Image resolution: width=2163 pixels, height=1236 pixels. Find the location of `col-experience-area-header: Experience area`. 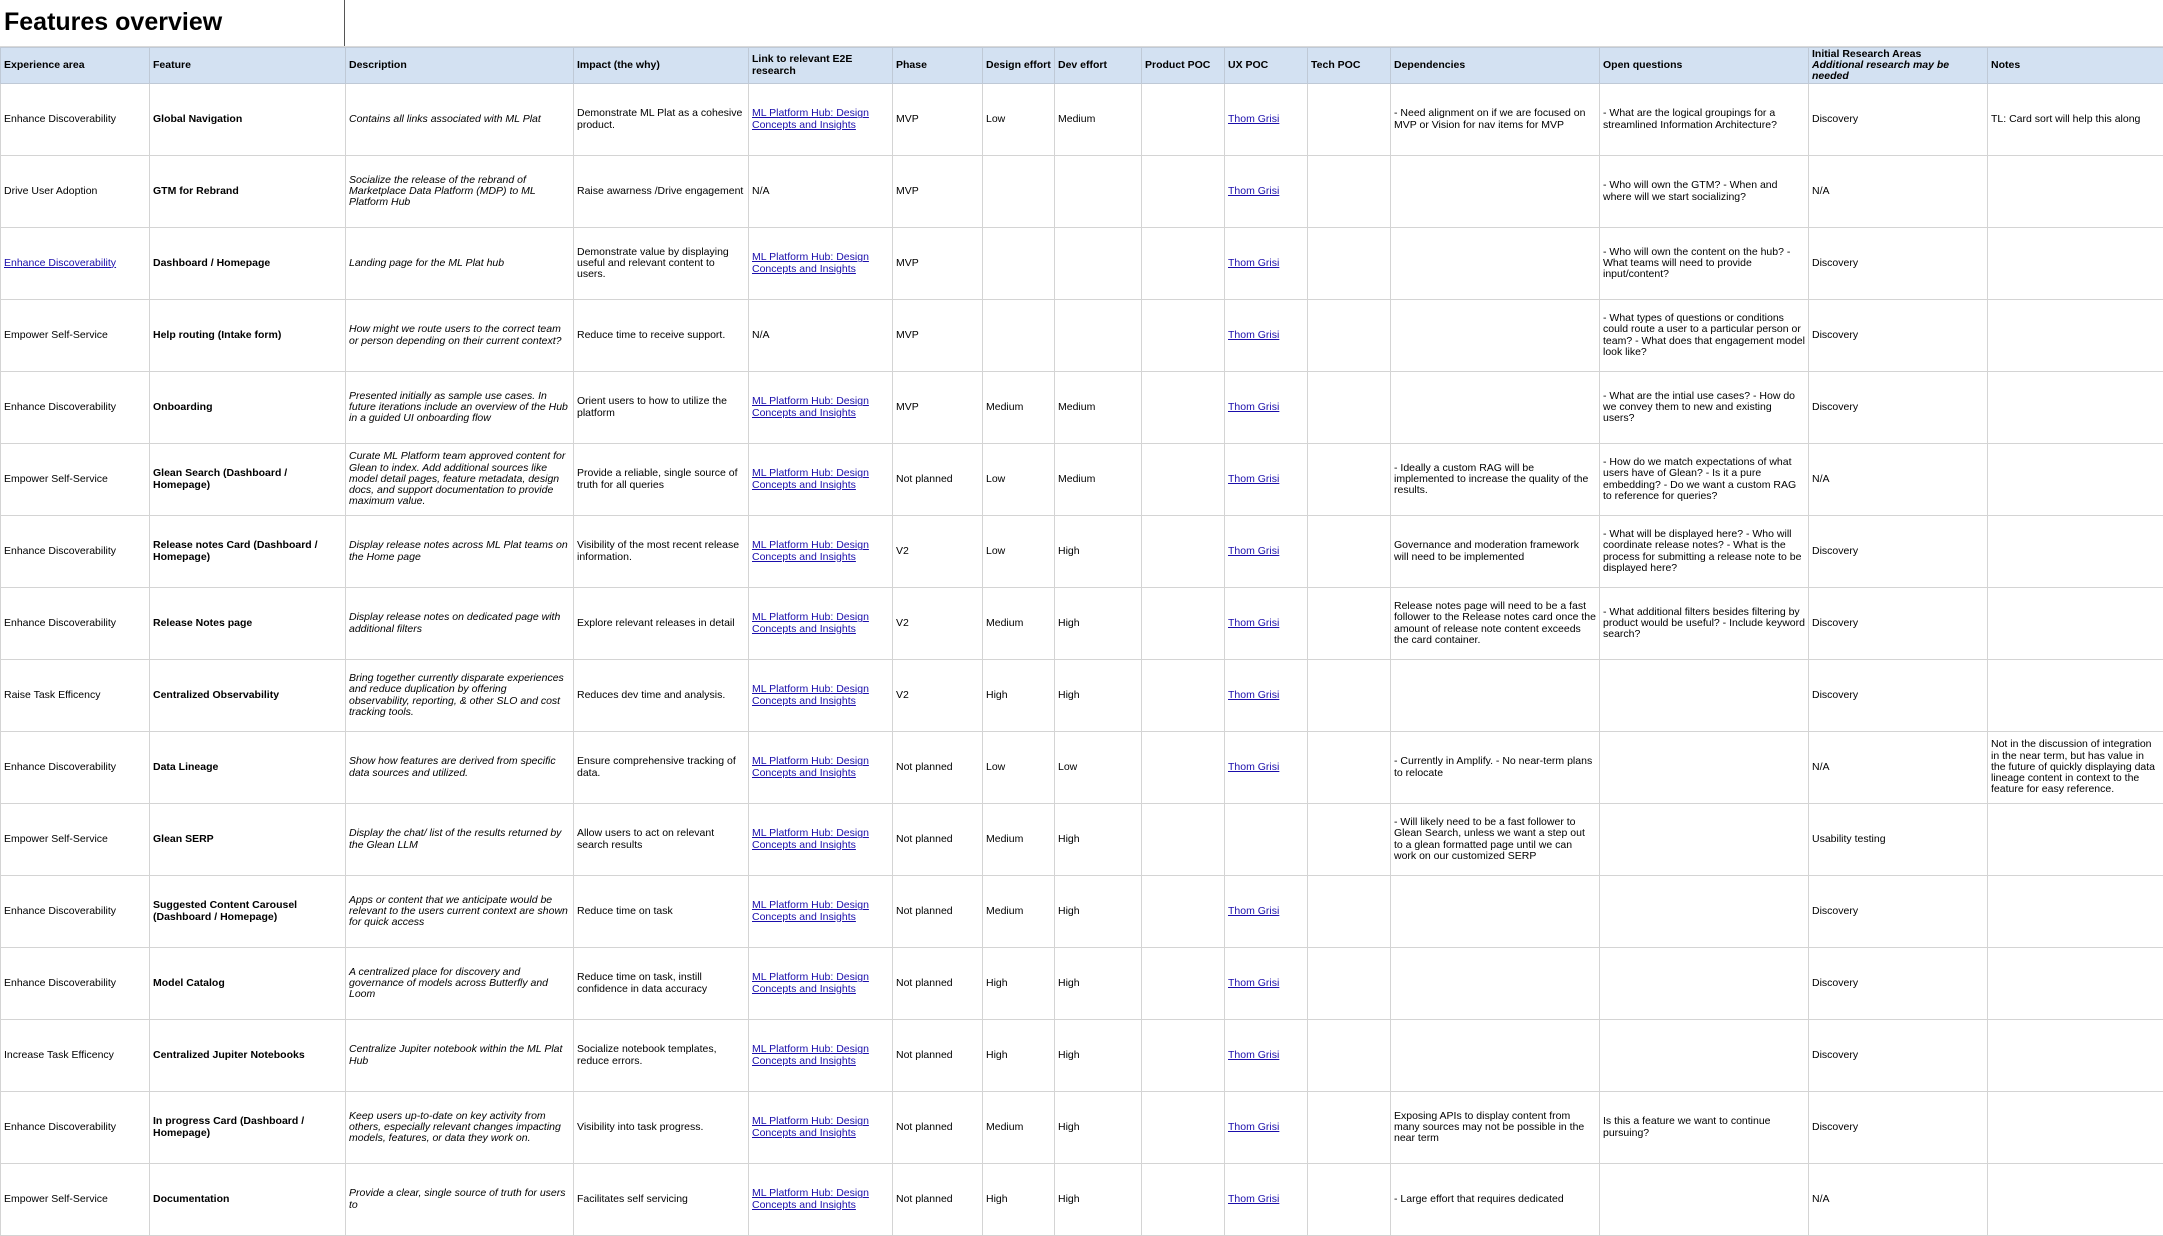

col-experience-area-header: Experience area is located at coordinates (75, 66).